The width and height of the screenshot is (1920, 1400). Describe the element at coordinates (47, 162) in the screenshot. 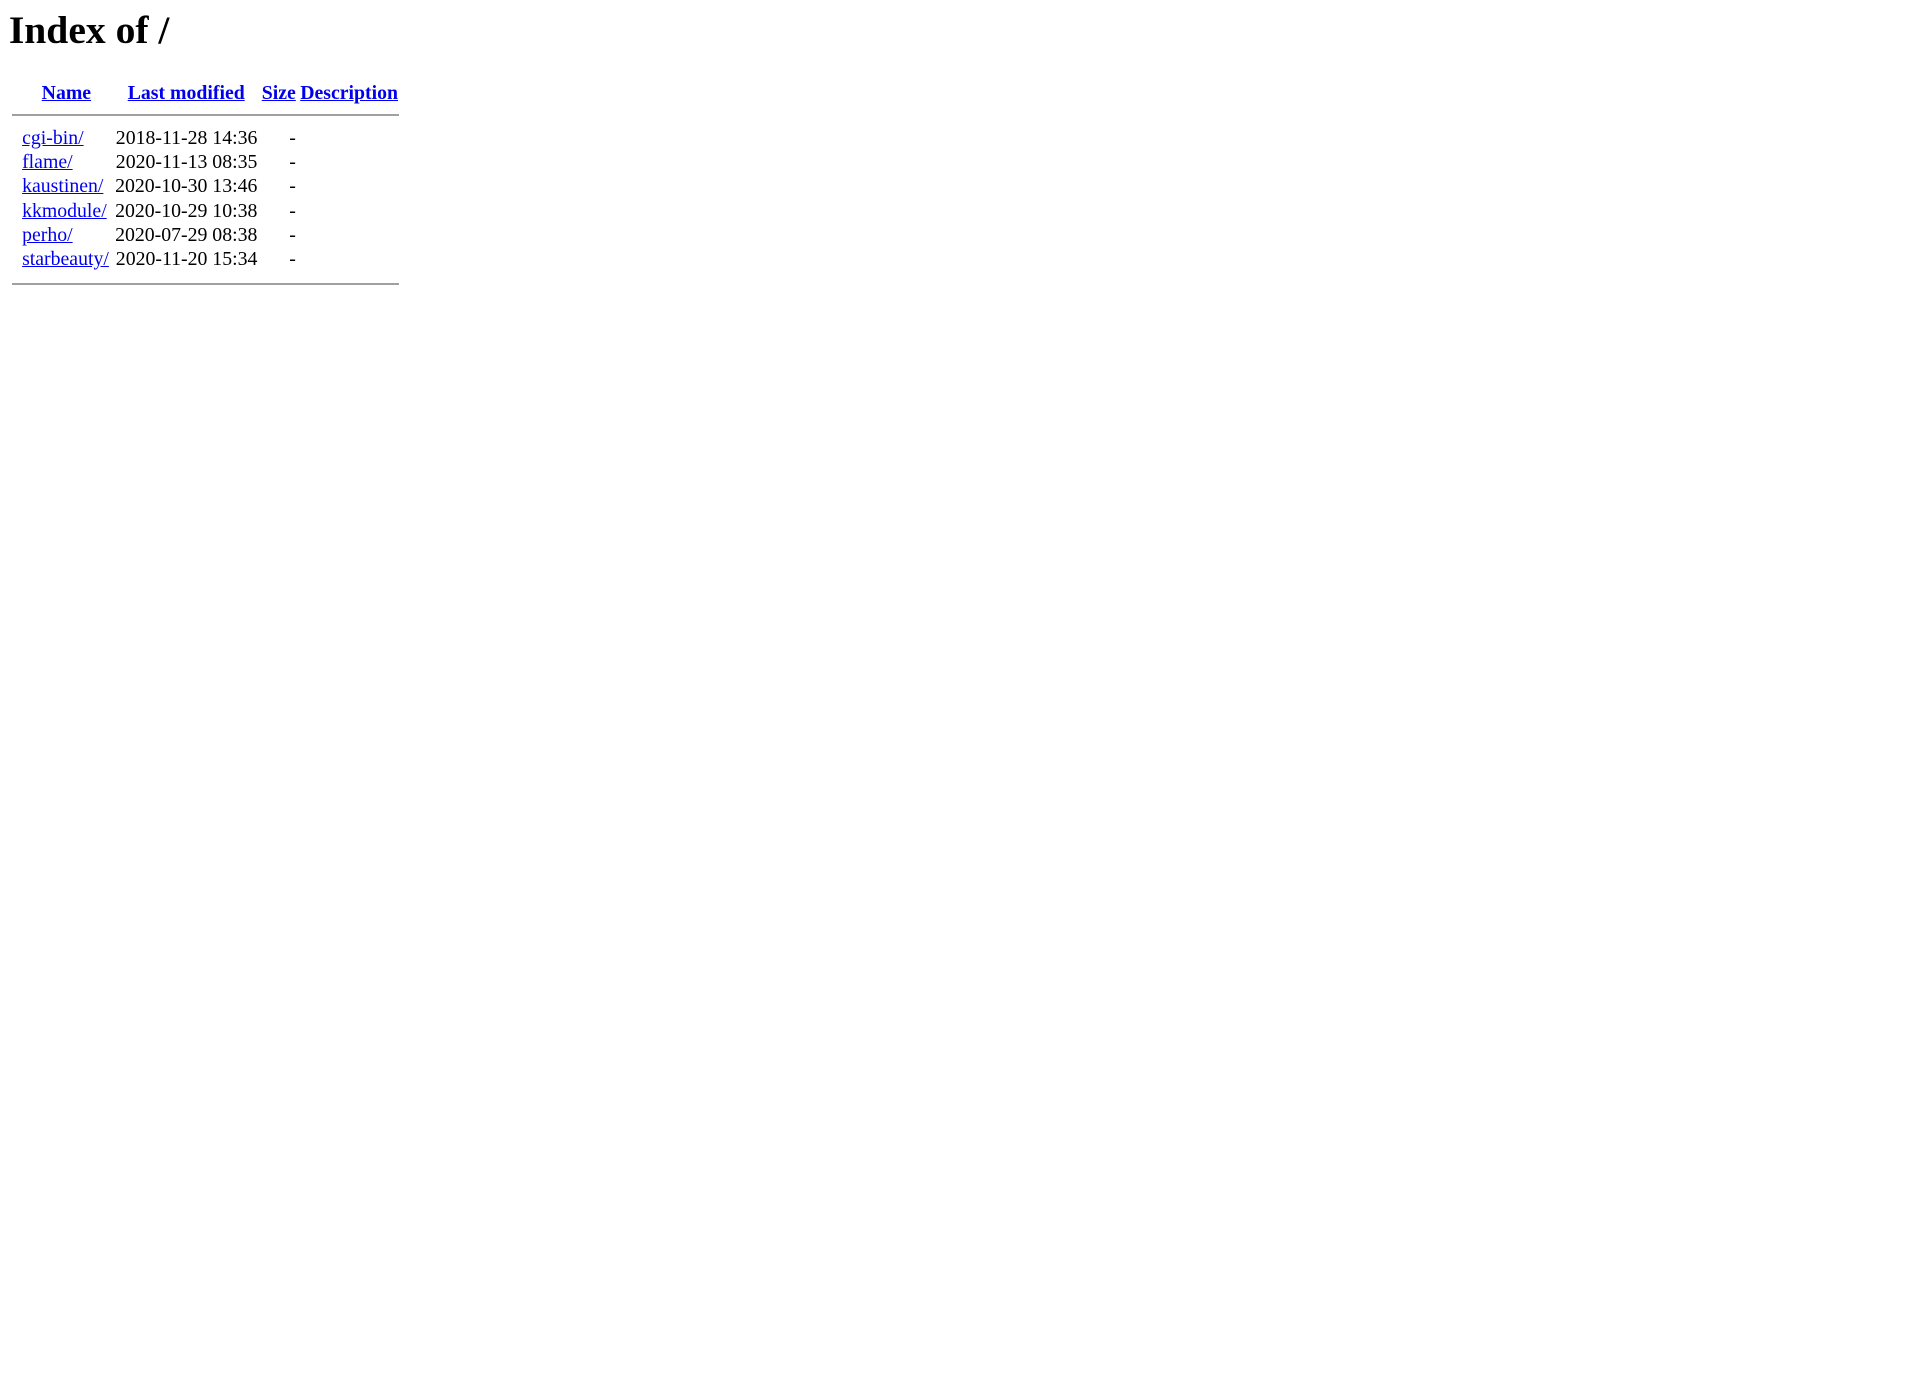

I see `directory-link: flame/` at that location.